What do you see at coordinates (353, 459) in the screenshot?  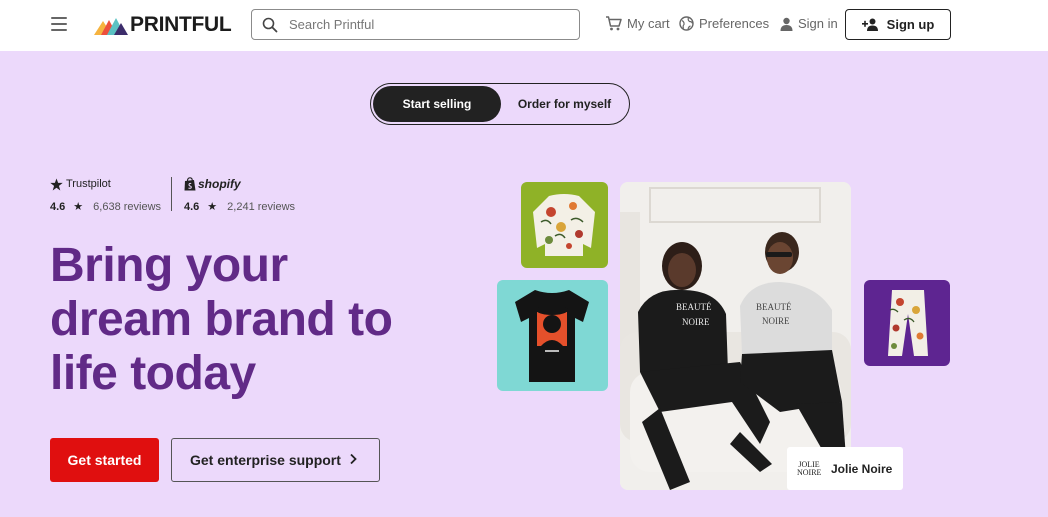 I see `chevron-right-icon` at bounding box center [353, 459].